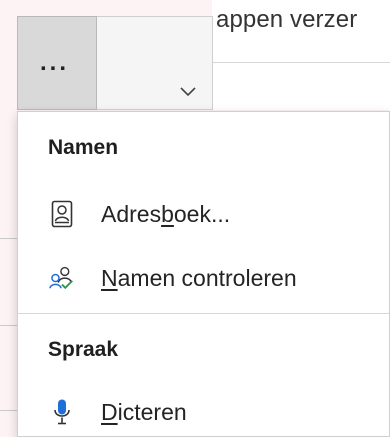 This screenshot has height=437, width=390. What do you see at coordinates (62, 278) in the screenshot?
I see `check-names-icon` at bounding box center [62, 278].